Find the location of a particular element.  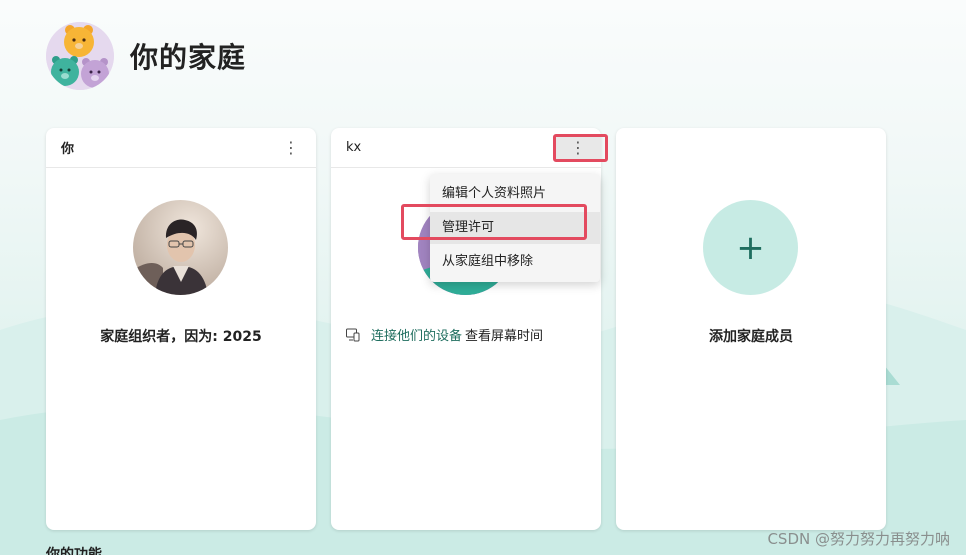

family-avatar is located at coordinates (80, 56).